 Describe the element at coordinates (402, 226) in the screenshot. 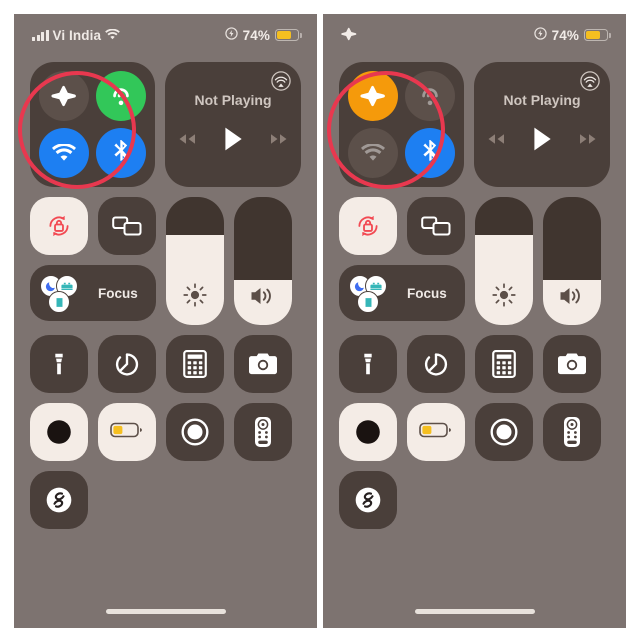

I see `row-rotation-mirroring` at that location.